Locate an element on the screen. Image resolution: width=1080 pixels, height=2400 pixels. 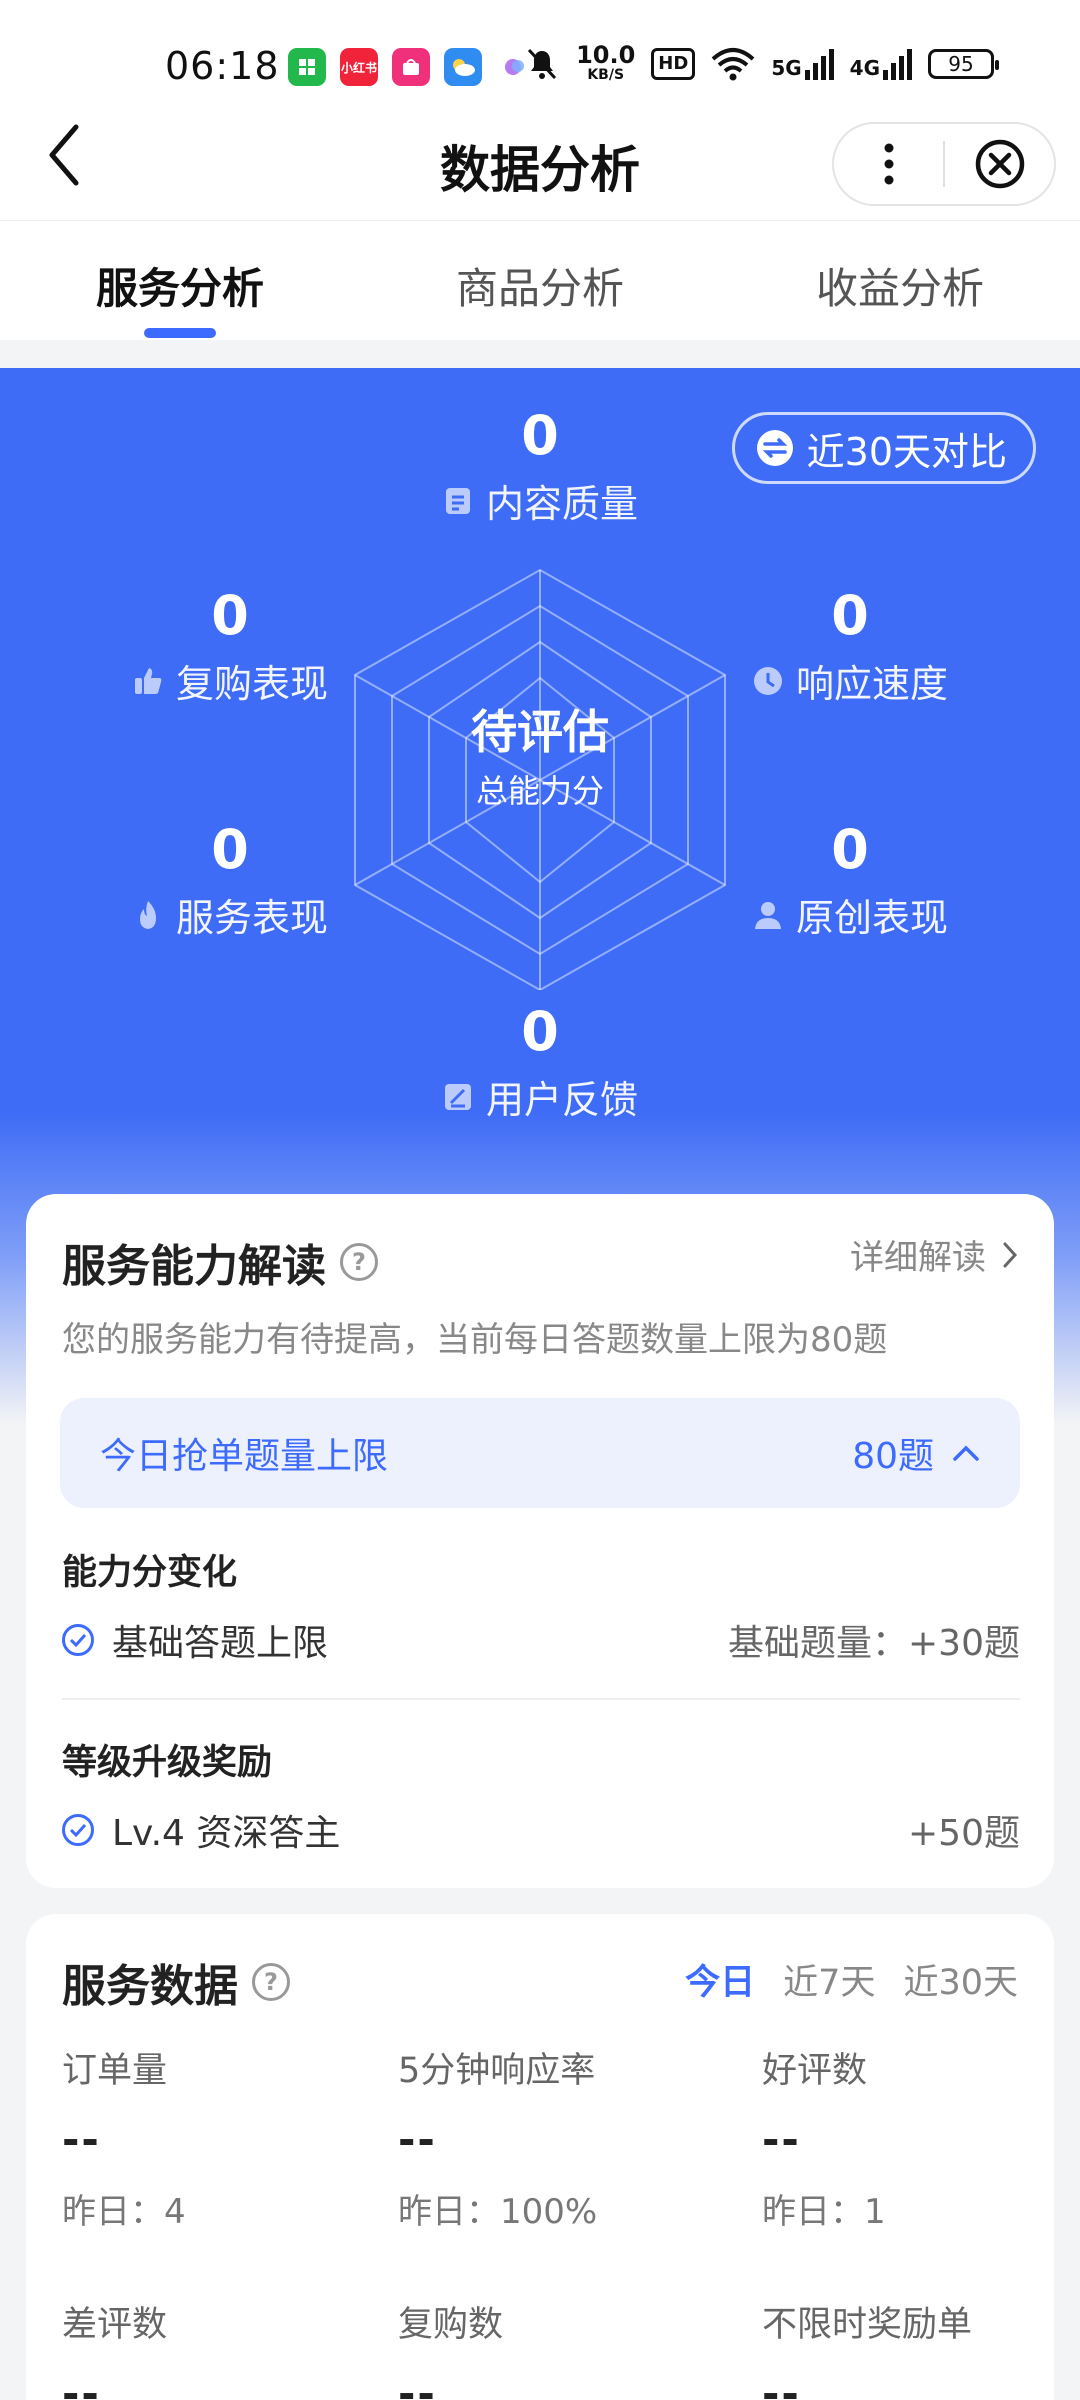
ability-card-title: 服务能力解读 ? is located at coordinates (220, 1262).